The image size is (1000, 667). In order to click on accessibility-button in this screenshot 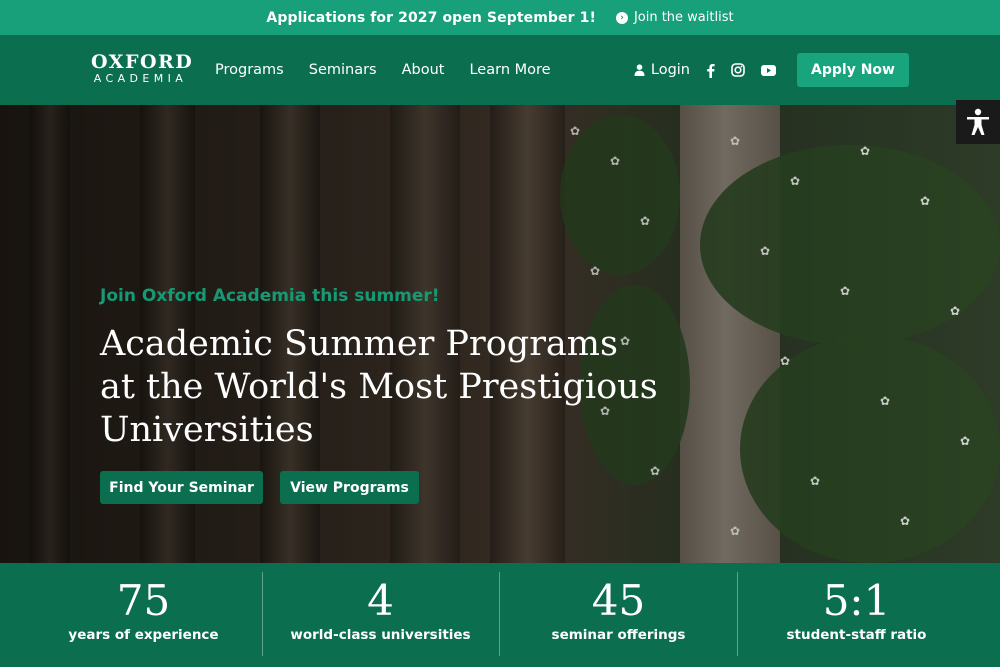, I will do `click(978, 122)`.